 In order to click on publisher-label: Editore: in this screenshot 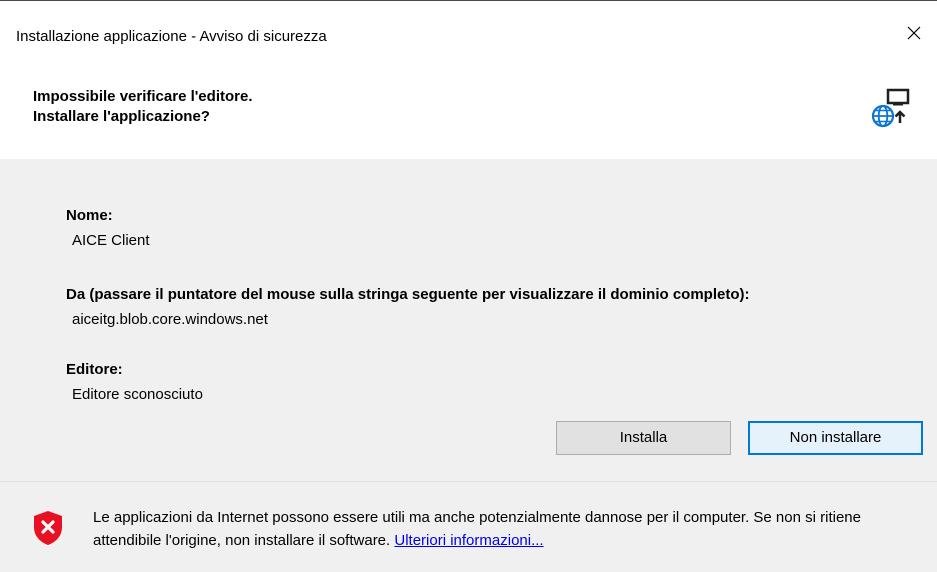, I will do `click(94, 369)`.